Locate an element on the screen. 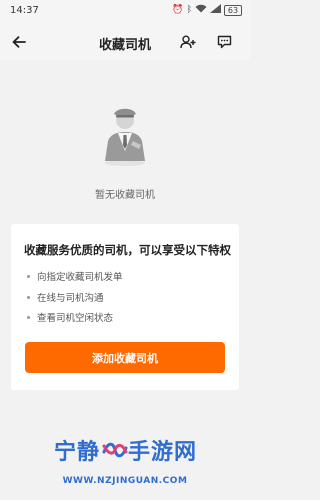 This screenshot has width=320, height=500. benefit-label: 在线与司机沟通 is located at coordinates (70, 298).